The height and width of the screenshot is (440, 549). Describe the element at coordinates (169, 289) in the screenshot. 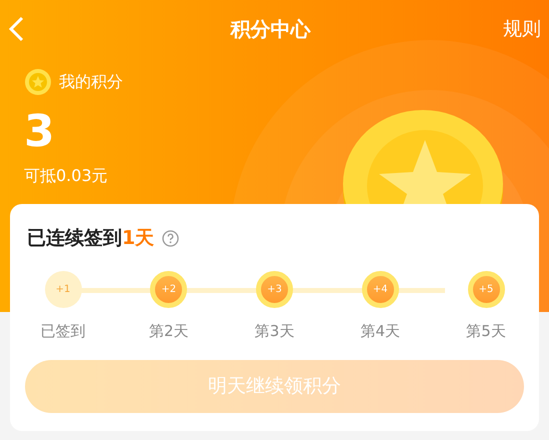

I see `bonus-coin: +2` at that location.